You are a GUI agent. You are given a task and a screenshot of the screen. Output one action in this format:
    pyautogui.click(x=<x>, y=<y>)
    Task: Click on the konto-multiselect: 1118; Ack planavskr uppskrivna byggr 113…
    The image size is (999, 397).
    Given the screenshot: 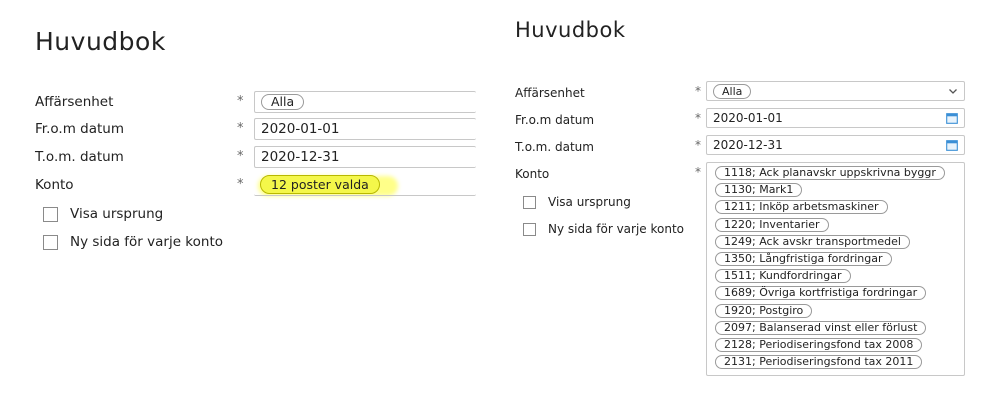 What is the action you would take?
    pyautogui.click(x=835, y=269)
    